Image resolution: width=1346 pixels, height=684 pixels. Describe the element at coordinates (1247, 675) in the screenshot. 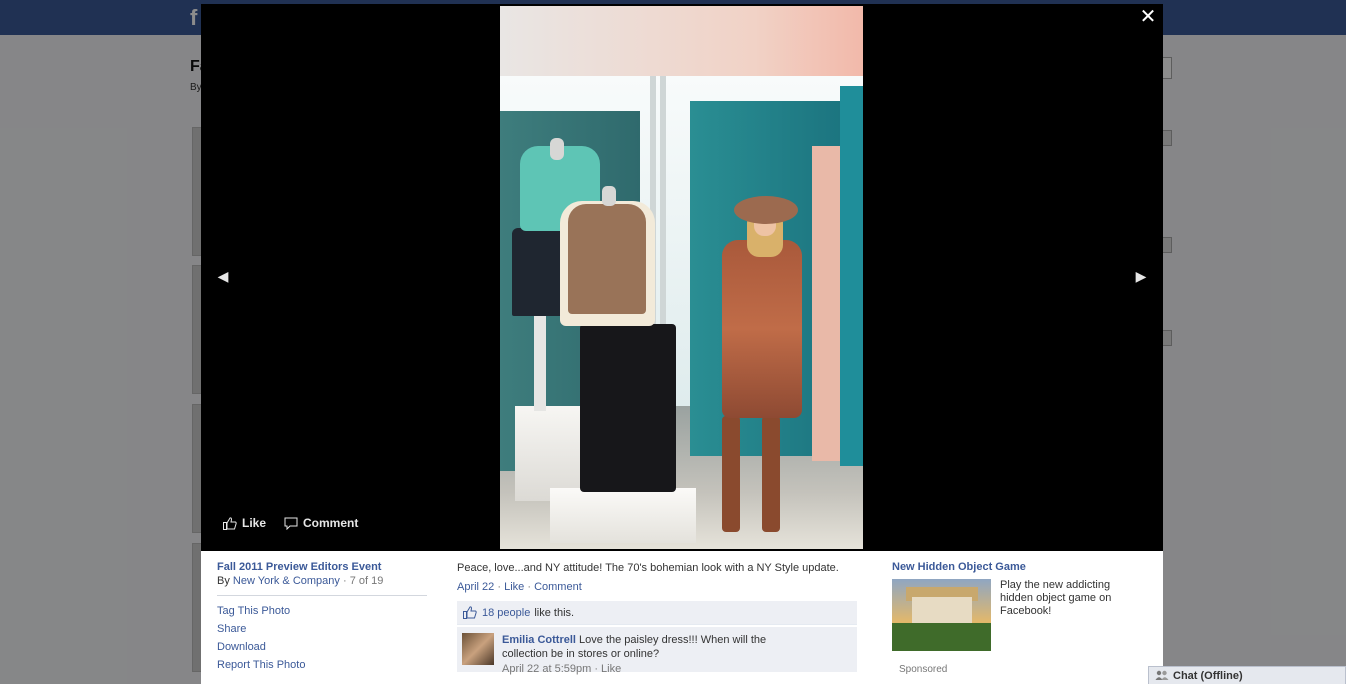

I see `chat-bar: Chat (Offline)` at that location.